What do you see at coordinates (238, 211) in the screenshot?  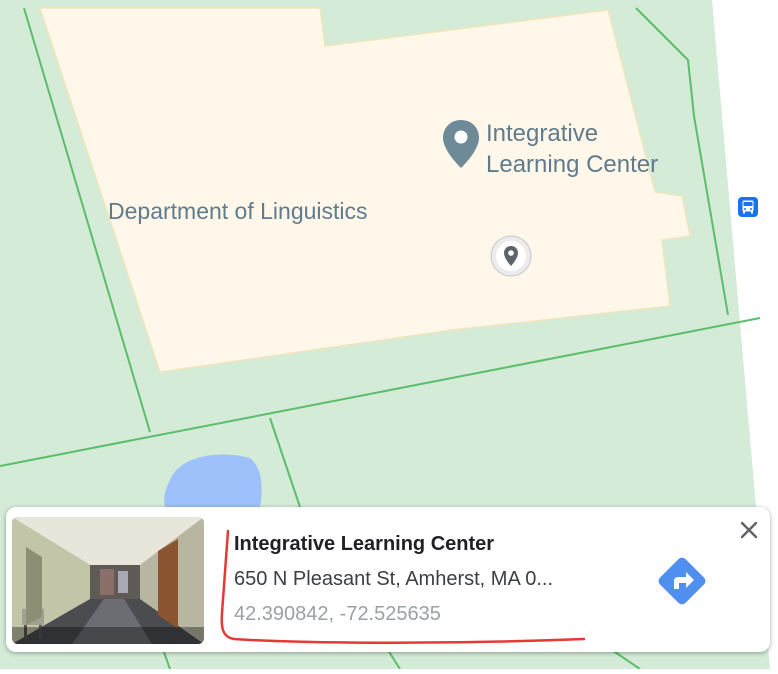 I see `department-label: Department of Linguistics` at bounding box center [238, 211].